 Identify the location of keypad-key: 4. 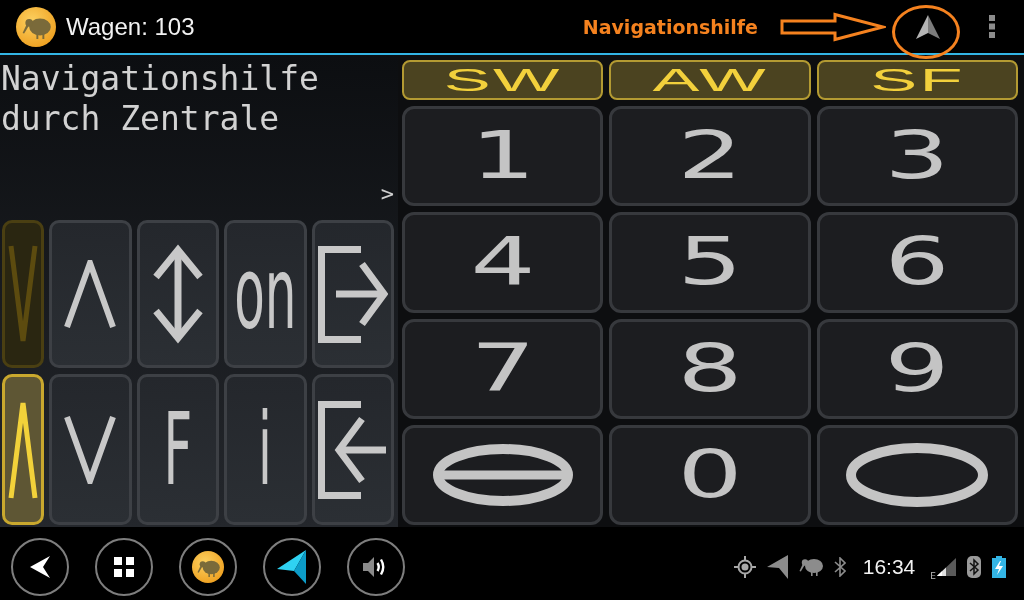
(503, 262).